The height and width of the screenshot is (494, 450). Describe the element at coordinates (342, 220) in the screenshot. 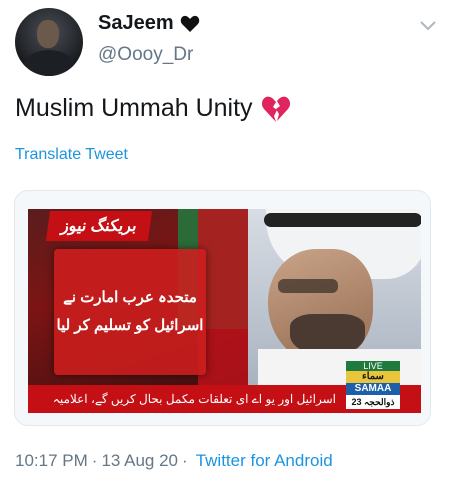

I see `headband` at that location.